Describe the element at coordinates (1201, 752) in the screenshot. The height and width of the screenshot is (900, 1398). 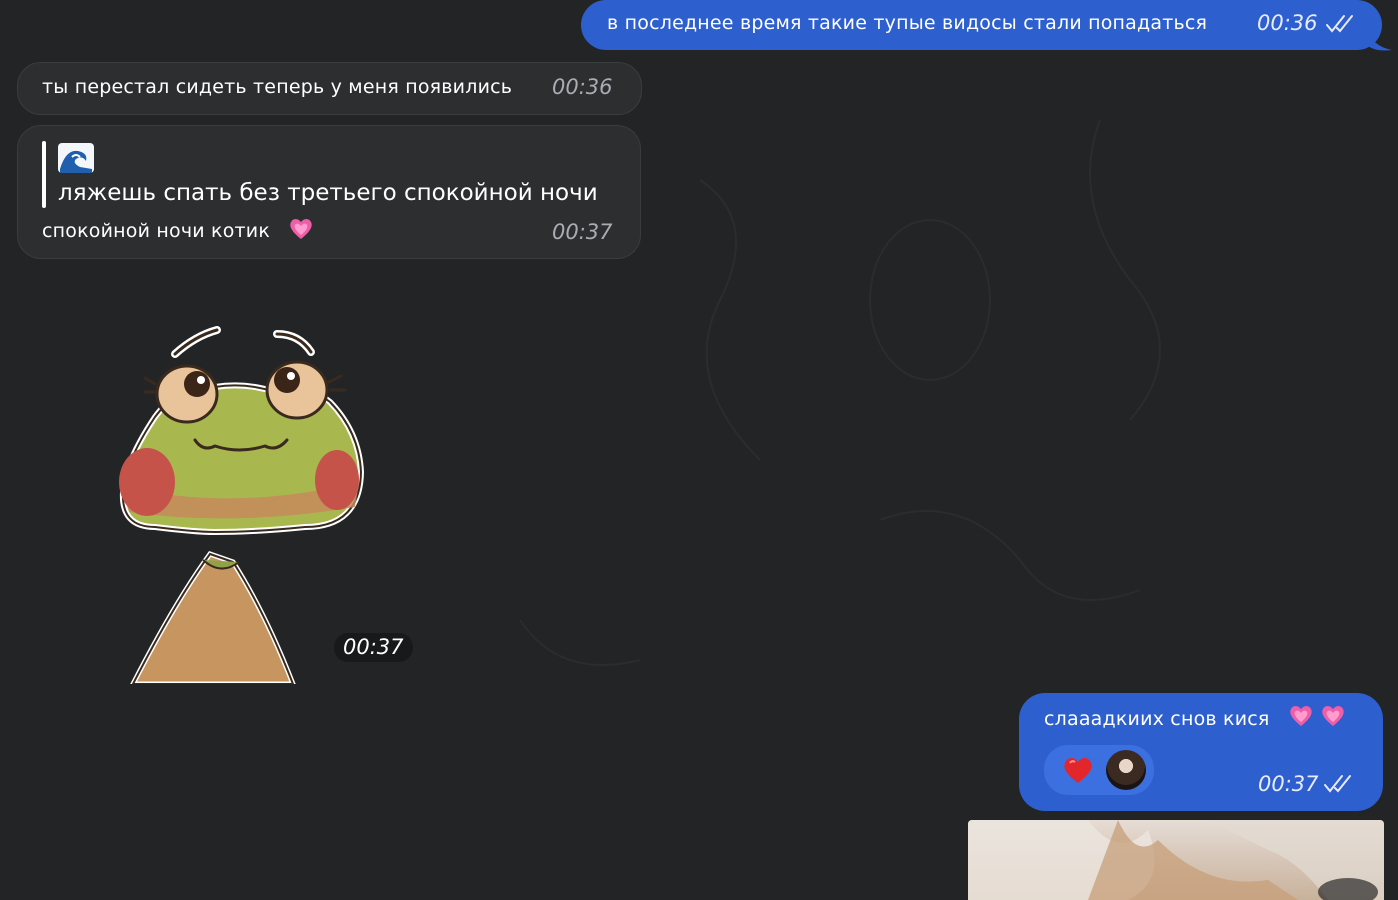
I see `outgoing-message-with-reaction: слааадкиих снов кися 00:37` at that location.